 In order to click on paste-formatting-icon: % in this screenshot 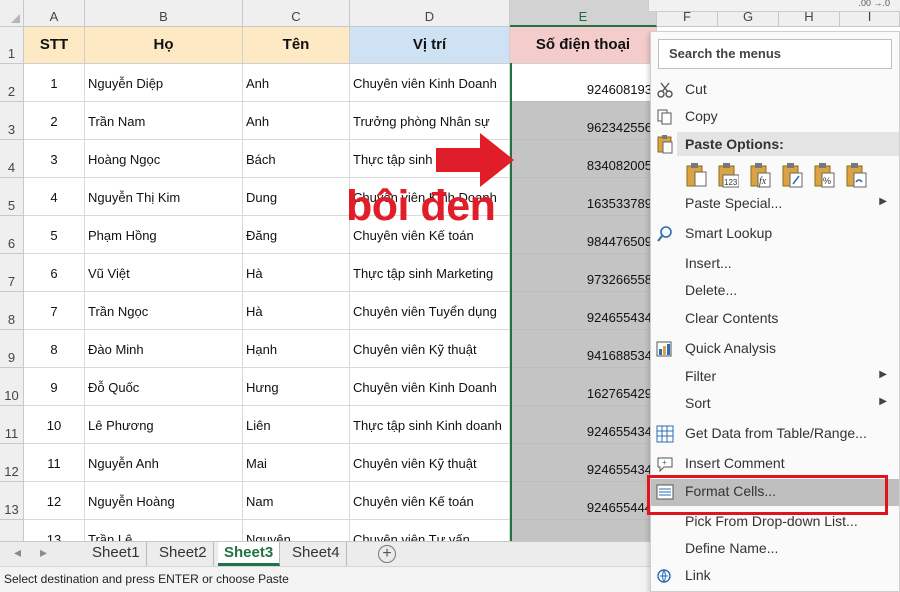, I will do `click(824, 174)`.